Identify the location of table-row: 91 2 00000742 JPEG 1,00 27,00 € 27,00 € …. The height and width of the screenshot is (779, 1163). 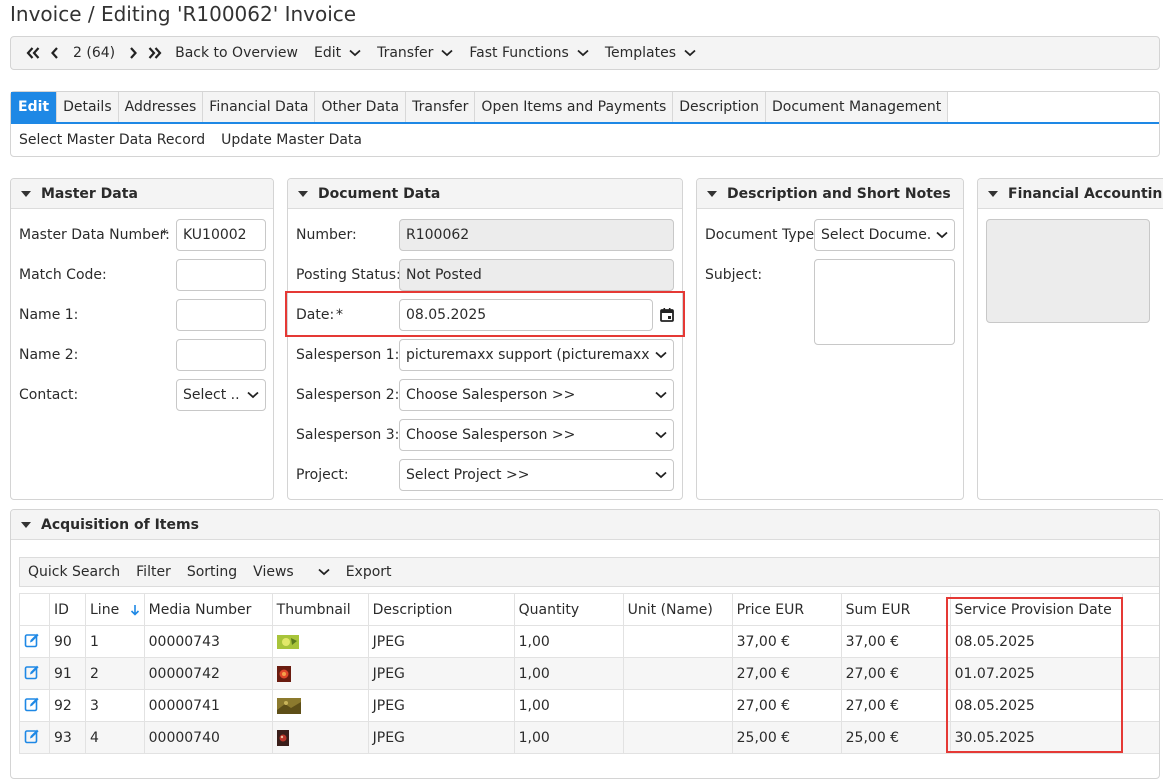
(589, 673).